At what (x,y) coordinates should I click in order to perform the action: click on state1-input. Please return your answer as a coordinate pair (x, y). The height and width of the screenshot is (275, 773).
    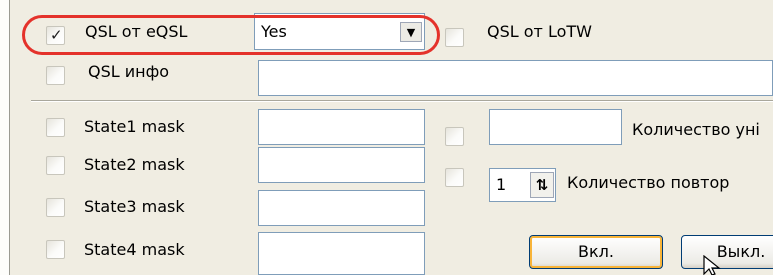
    Looking at the image, I should click on (341, 127).